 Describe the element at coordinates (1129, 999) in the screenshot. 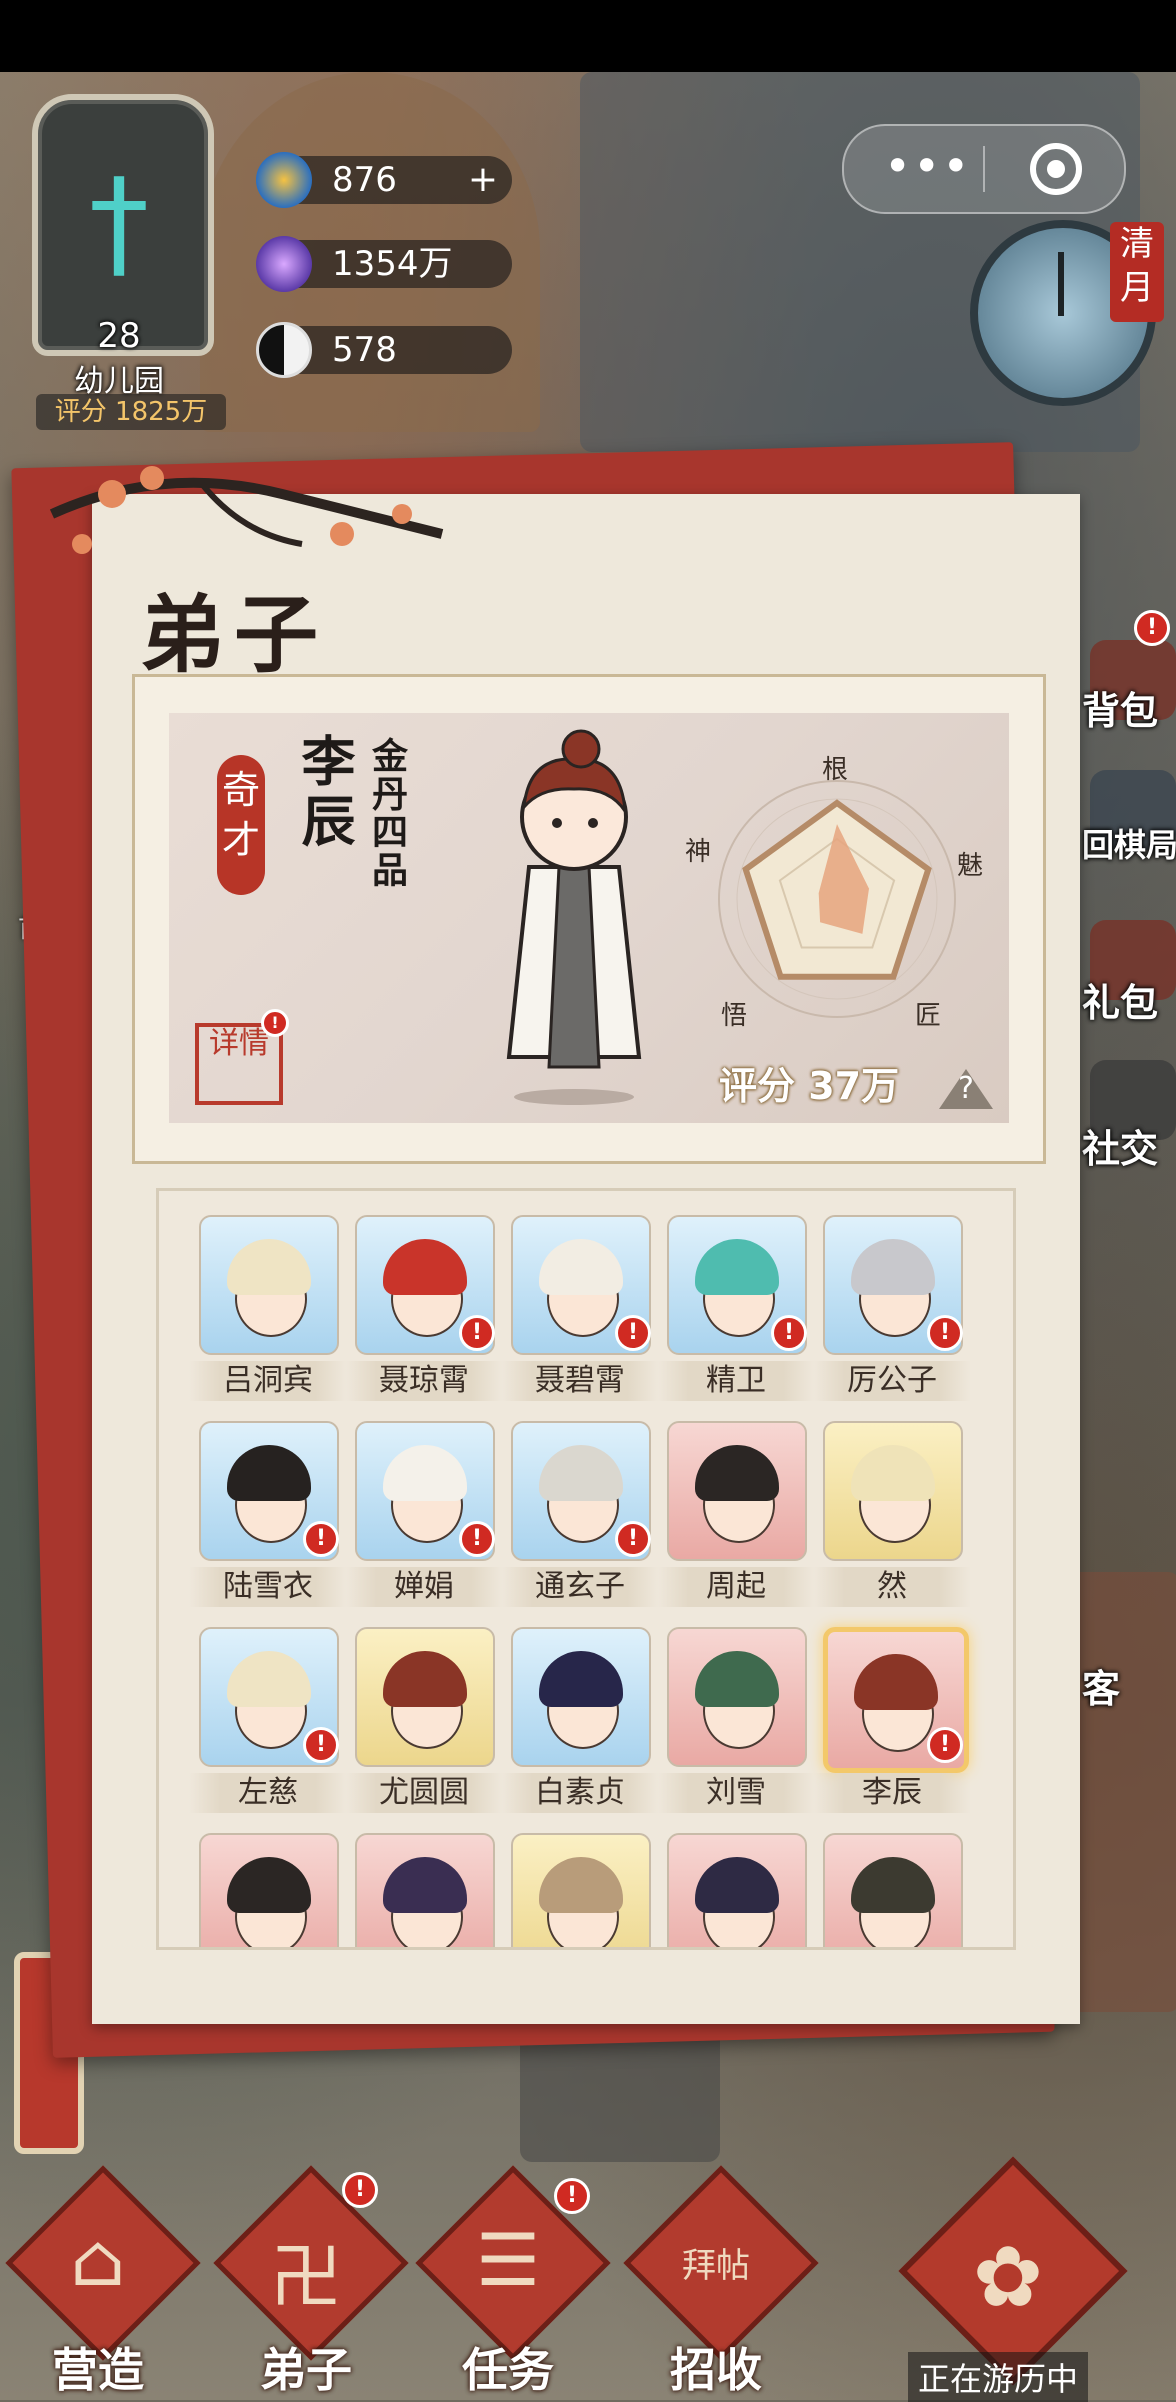

I see `side-menu-gift: 礼包` at that location.